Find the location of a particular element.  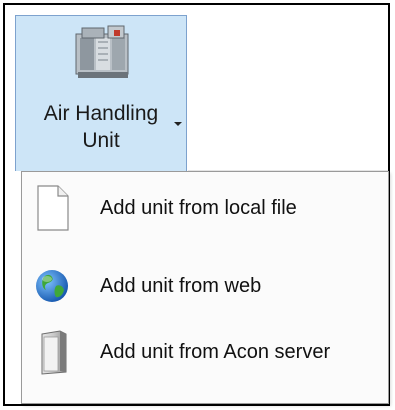

menu-item-add-from-acon-server: Add unit from Acon server is located at coordinates (205, 352).